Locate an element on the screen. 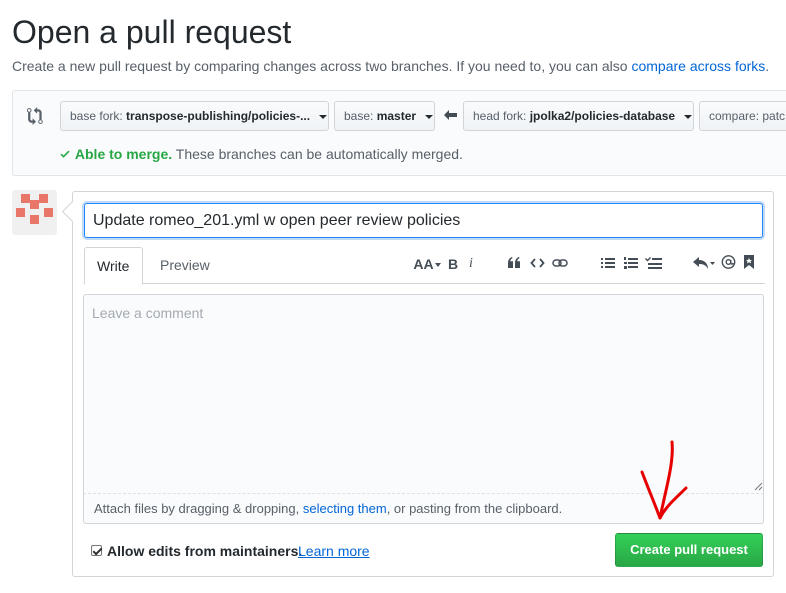  learn-more-link: Learn more is located at coordinates (334, 551).